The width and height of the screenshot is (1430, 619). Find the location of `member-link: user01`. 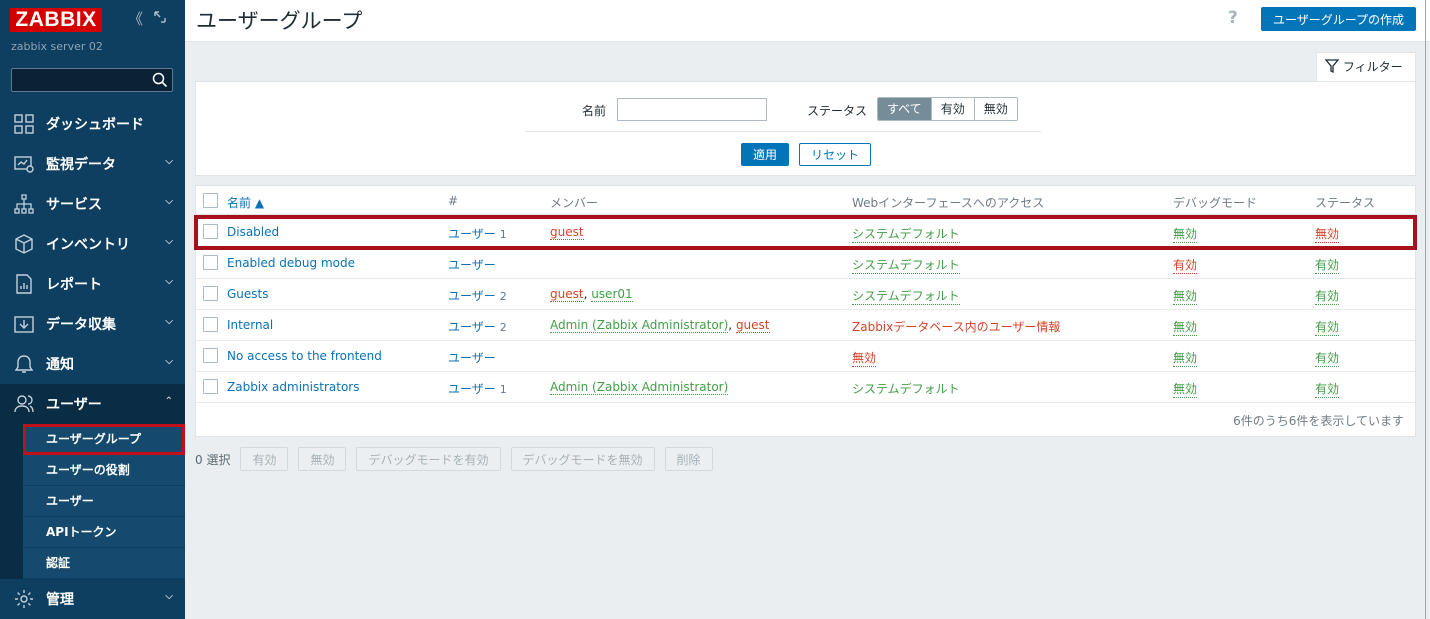

member-link: user01 is located at coordinates (612, 294).